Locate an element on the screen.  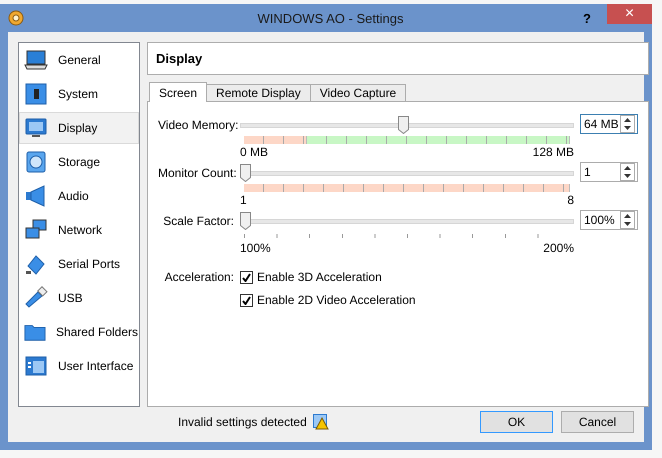
field-label: Monitor Count: is located at coordinates (198, 173).